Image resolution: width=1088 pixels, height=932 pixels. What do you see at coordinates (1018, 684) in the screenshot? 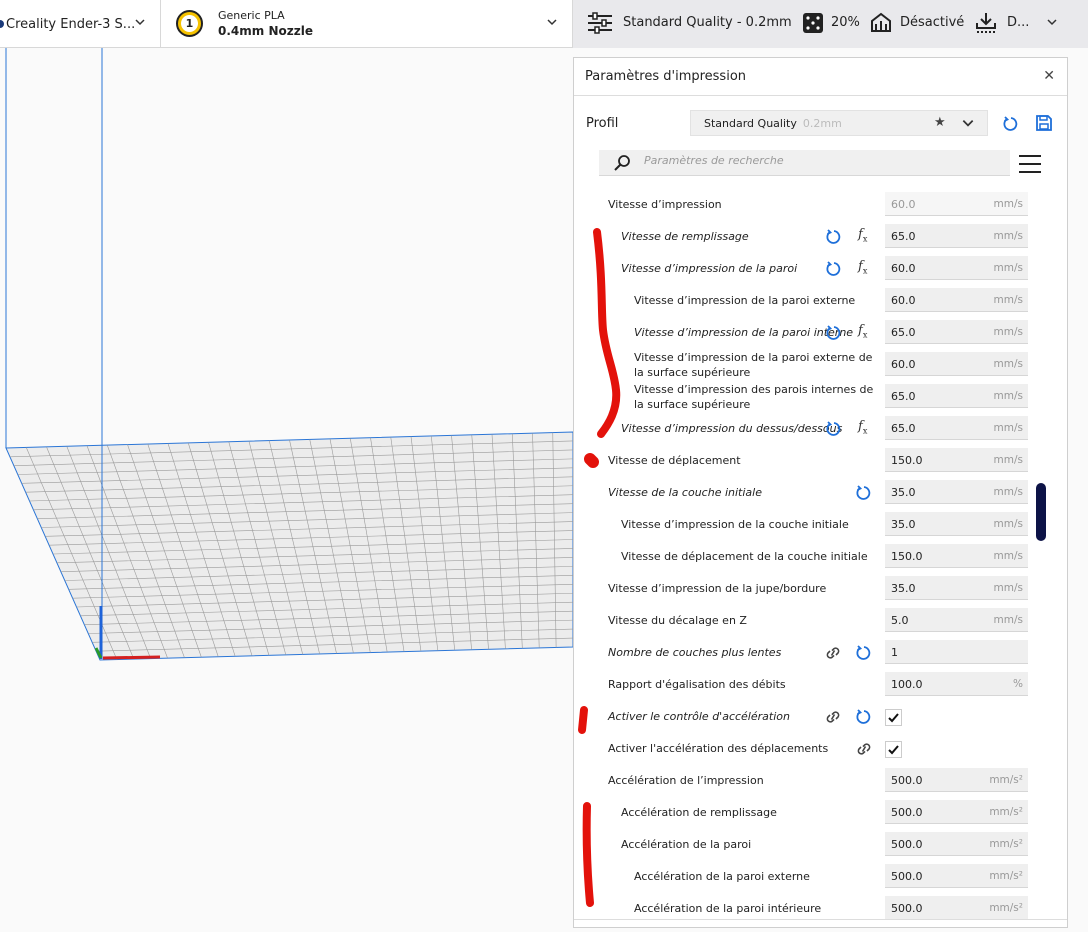
I see `setting-unit: %` at bounding box center [1018, 684].